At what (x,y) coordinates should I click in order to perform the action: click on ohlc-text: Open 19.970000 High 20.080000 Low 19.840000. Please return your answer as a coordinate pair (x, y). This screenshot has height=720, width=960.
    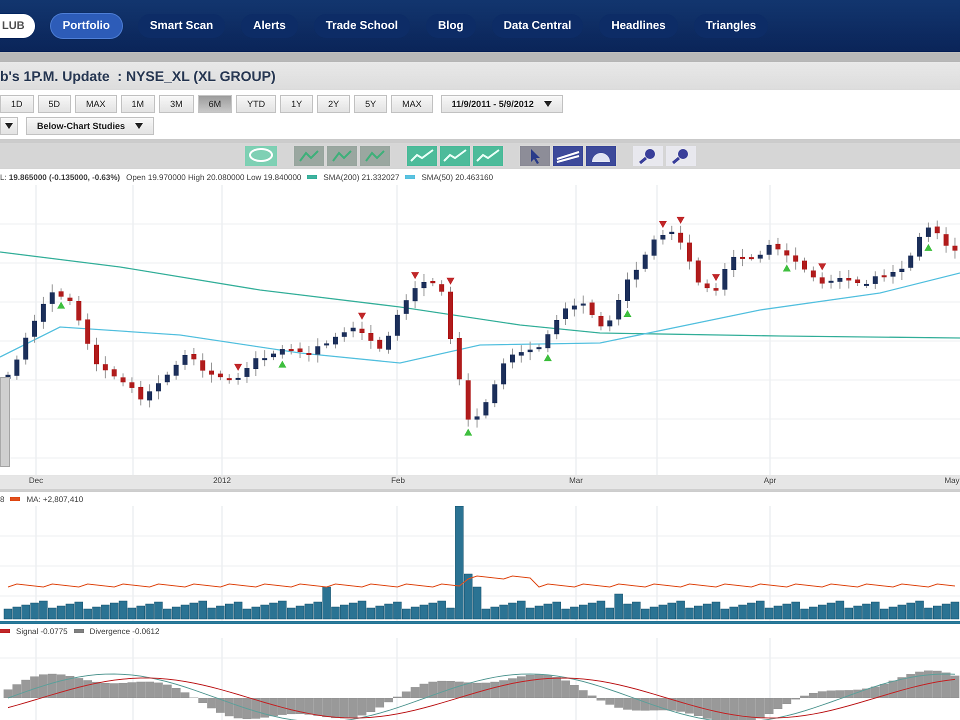
    Looking at the image, I should click on (214, 177).